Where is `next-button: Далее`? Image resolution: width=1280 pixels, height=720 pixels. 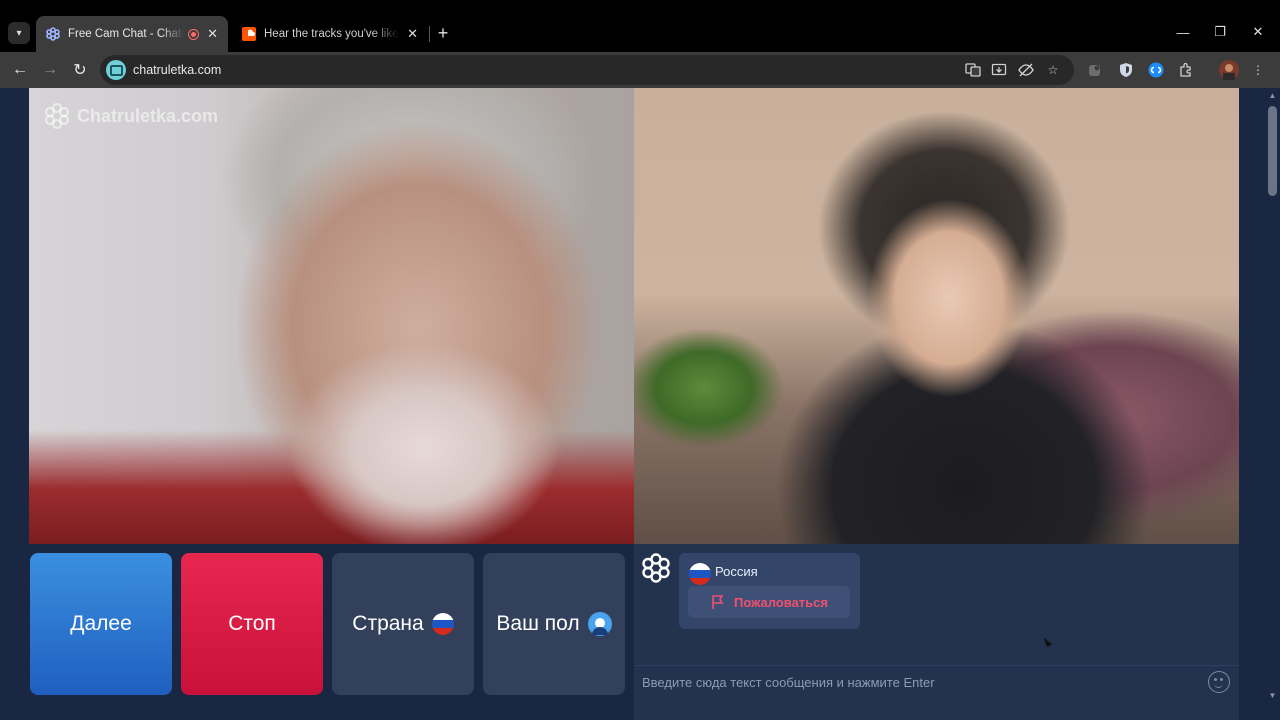
next-button: Далее is located at coordinates (101, 624).